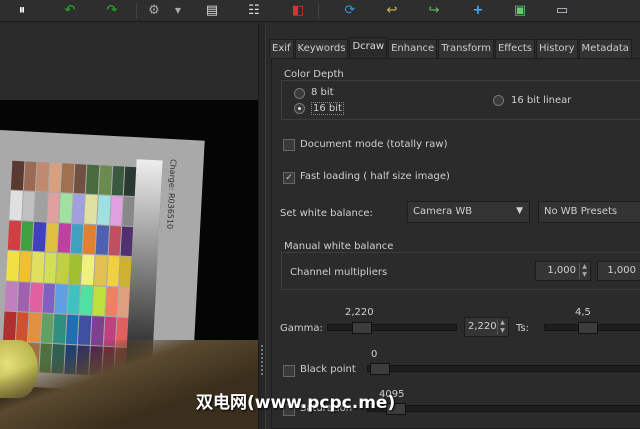 This screenshot has width=640, height=429. I want to click on white-balance-select: Camera WB ▼, so click(468, 212).